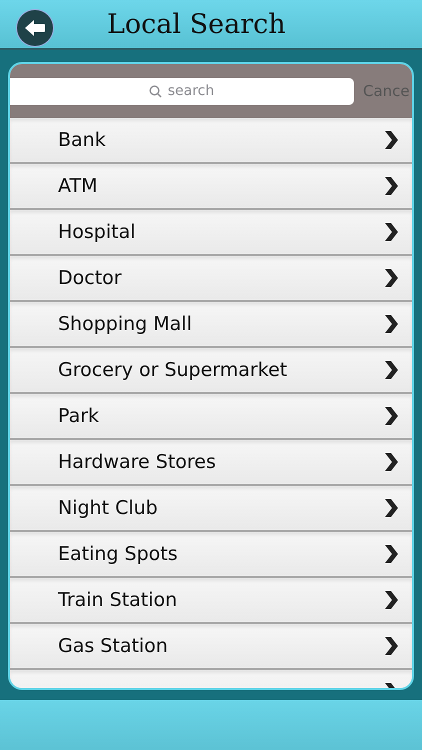  What do you see at coordinates (173, 370) in the screenshot?
I see `category-label: Grocery or Supermarket` at bounding box center [173, 370].